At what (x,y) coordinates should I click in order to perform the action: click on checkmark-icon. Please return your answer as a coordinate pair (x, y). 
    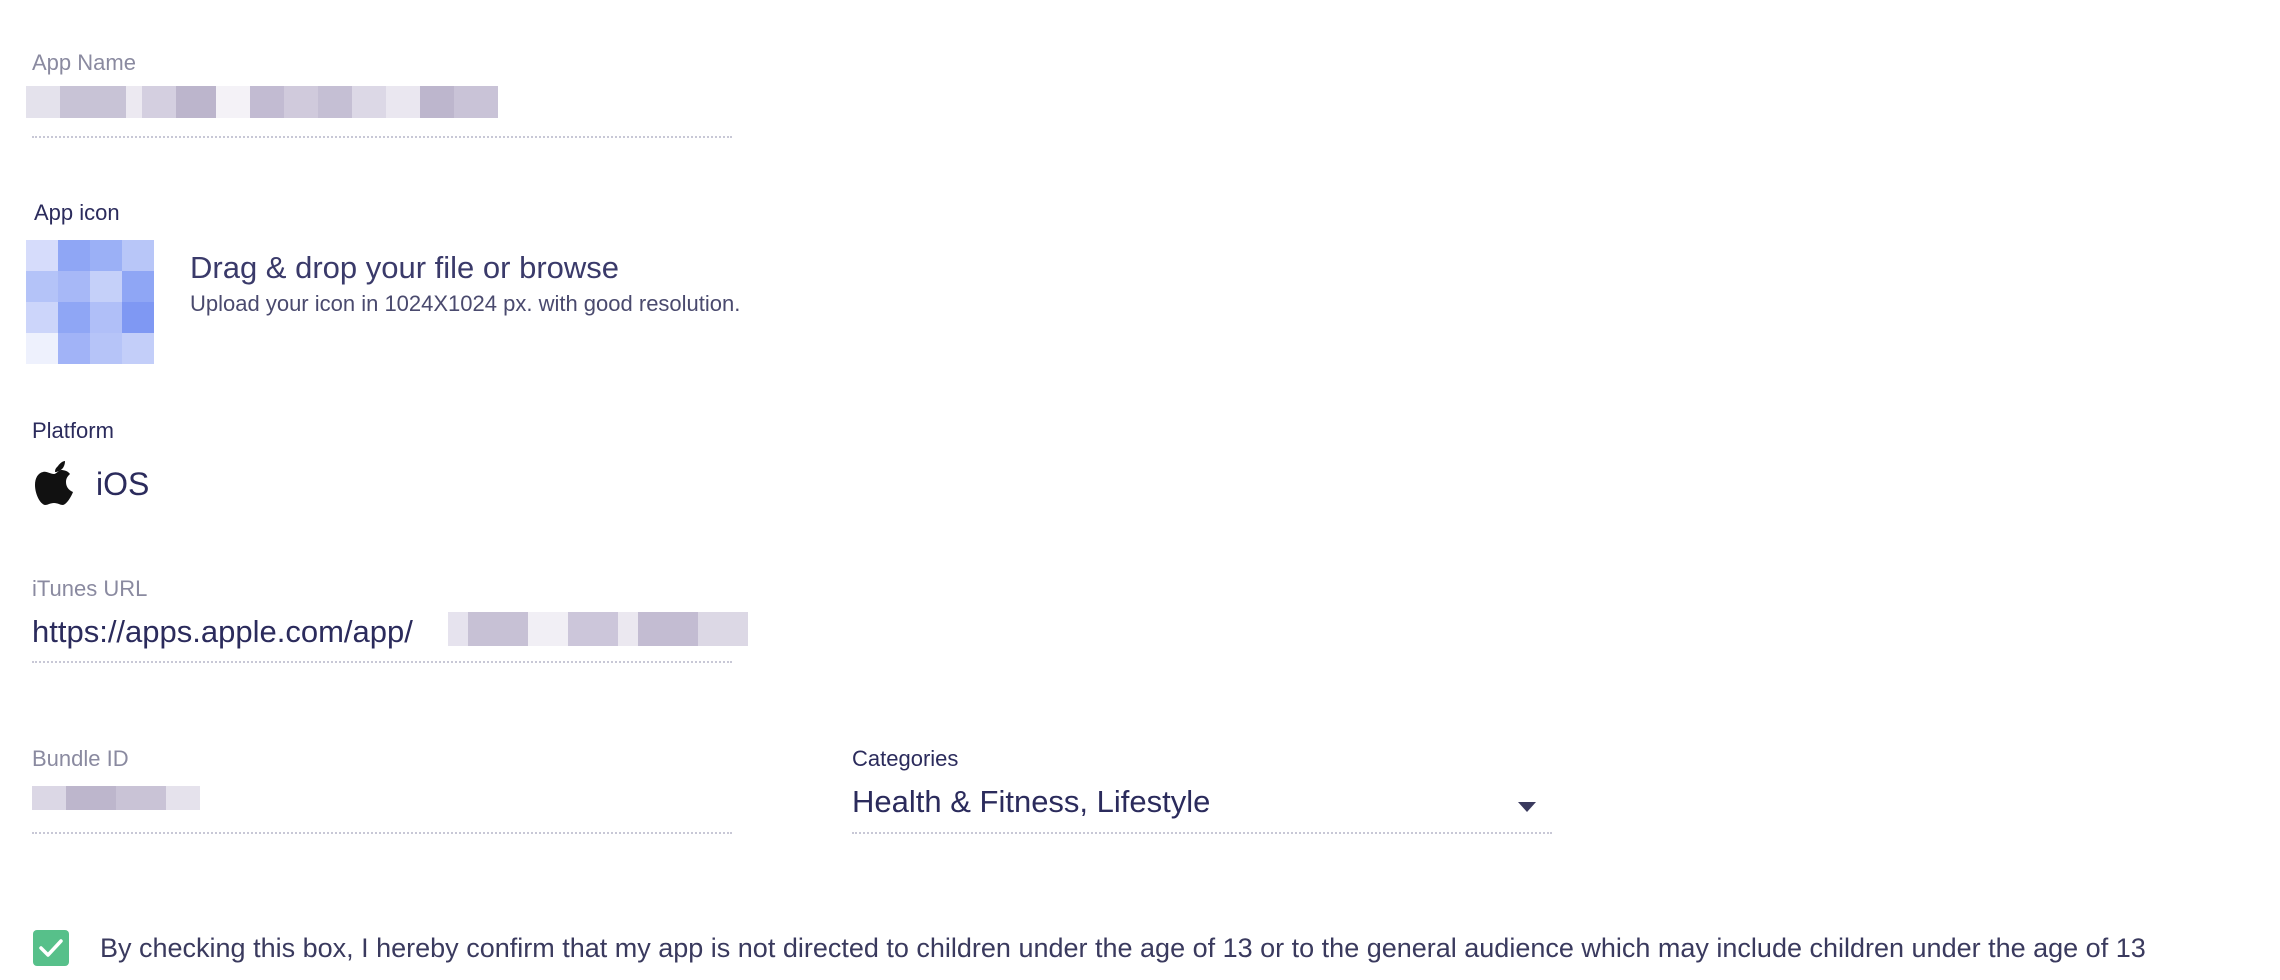
    Looking at the image, I should click on (51, 948).